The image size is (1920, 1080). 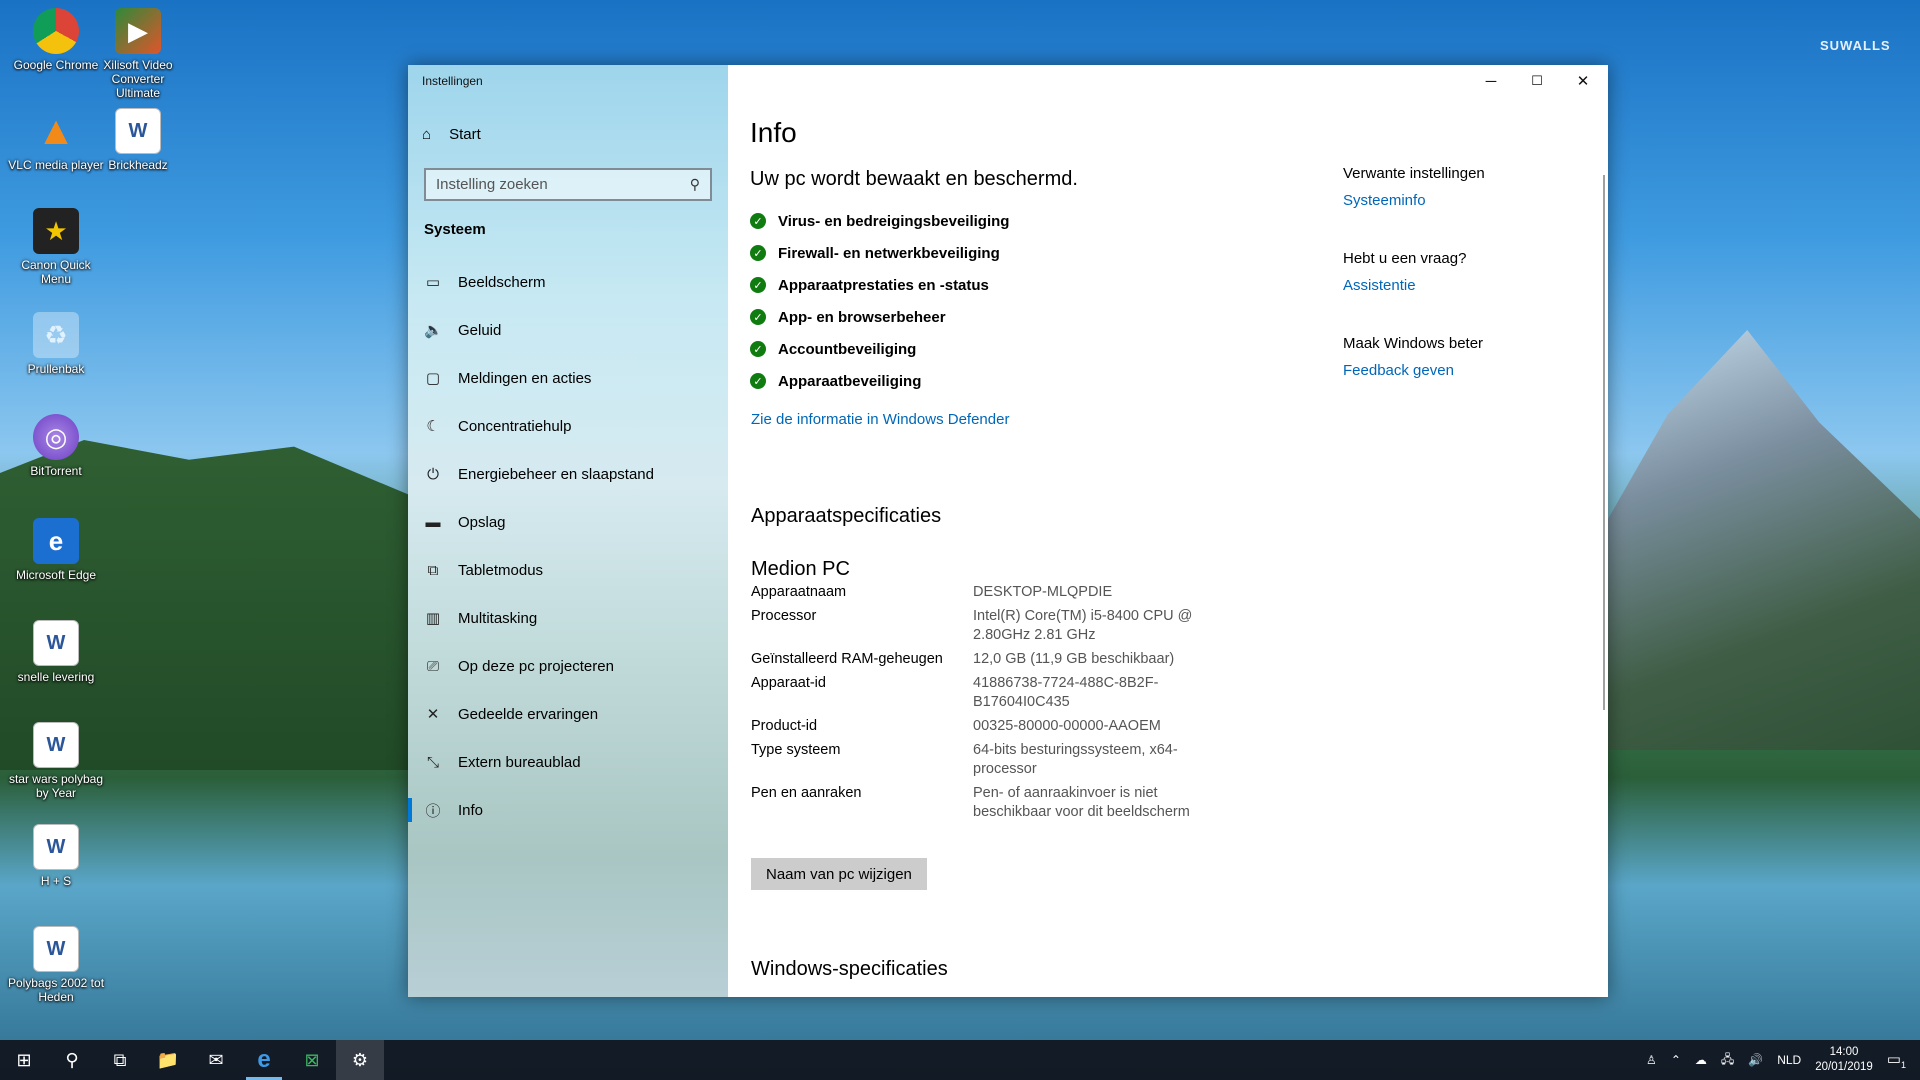 What do you see at coordinates (568, 810) in the screenshot?
I see `sidebar-item-info: ⓘ Info` at bounding box center [568, 810].